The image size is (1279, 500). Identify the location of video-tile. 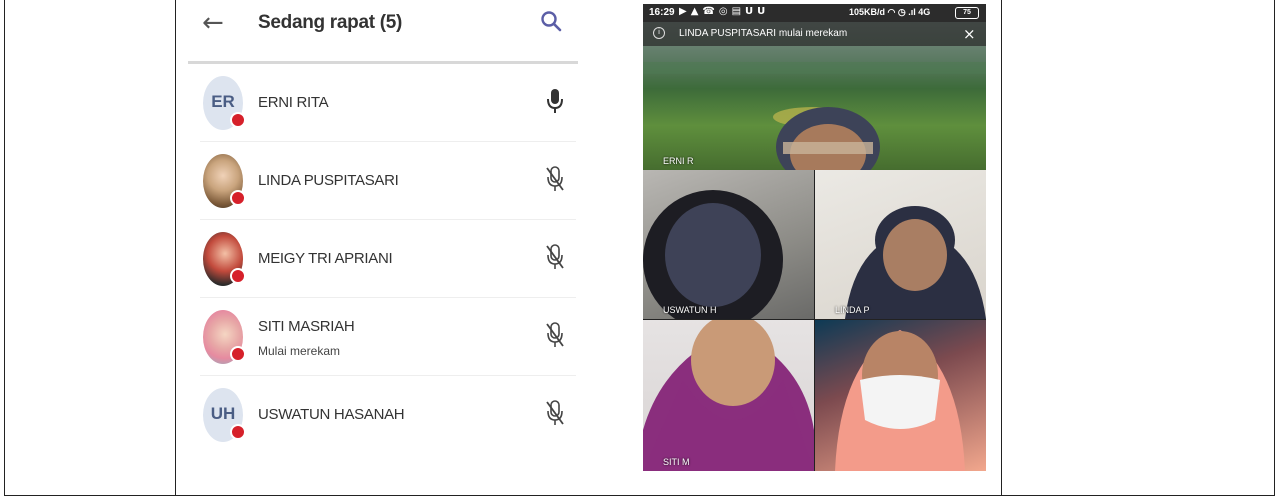
(900, 395).